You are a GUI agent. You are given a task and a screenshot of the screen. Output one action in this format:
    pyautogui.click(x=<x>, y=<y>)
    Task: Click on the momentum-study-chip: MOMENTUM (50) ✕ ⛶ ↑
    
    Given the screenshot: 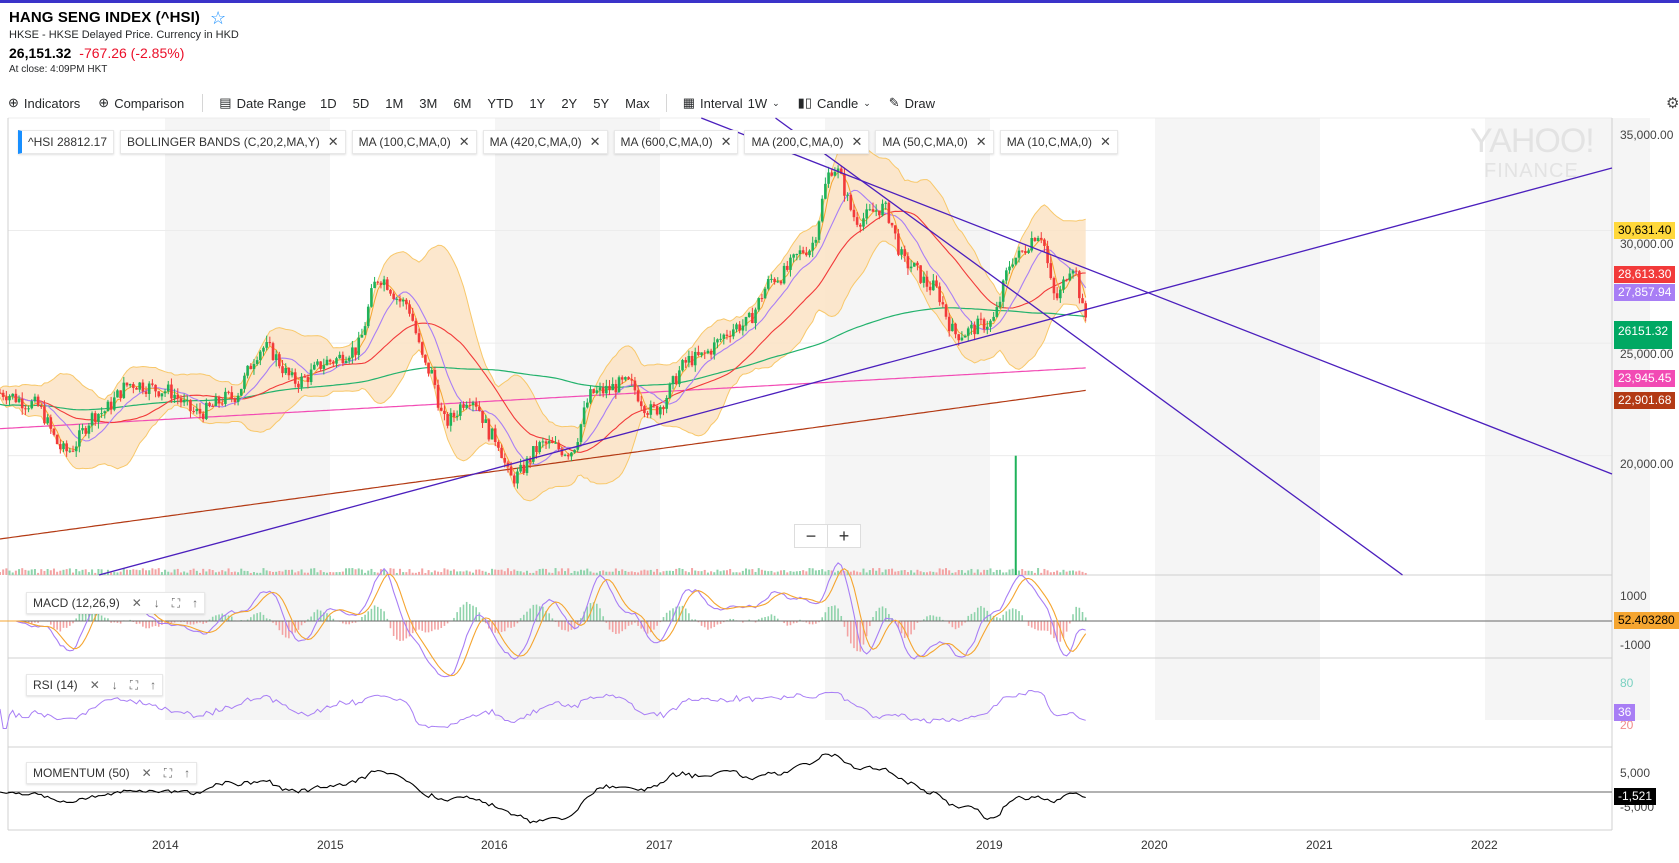 What is the action you would take?
    pyautogui.click(x=112, y=773)
    